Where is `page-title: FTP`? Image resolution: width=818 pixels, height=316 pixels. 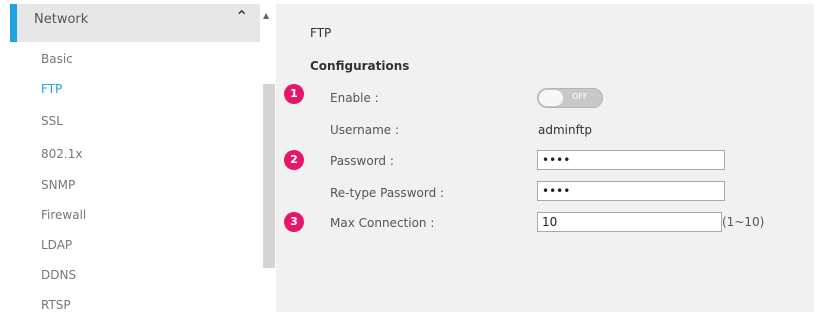
page-title: FTP is located at coordinates (321, 33).